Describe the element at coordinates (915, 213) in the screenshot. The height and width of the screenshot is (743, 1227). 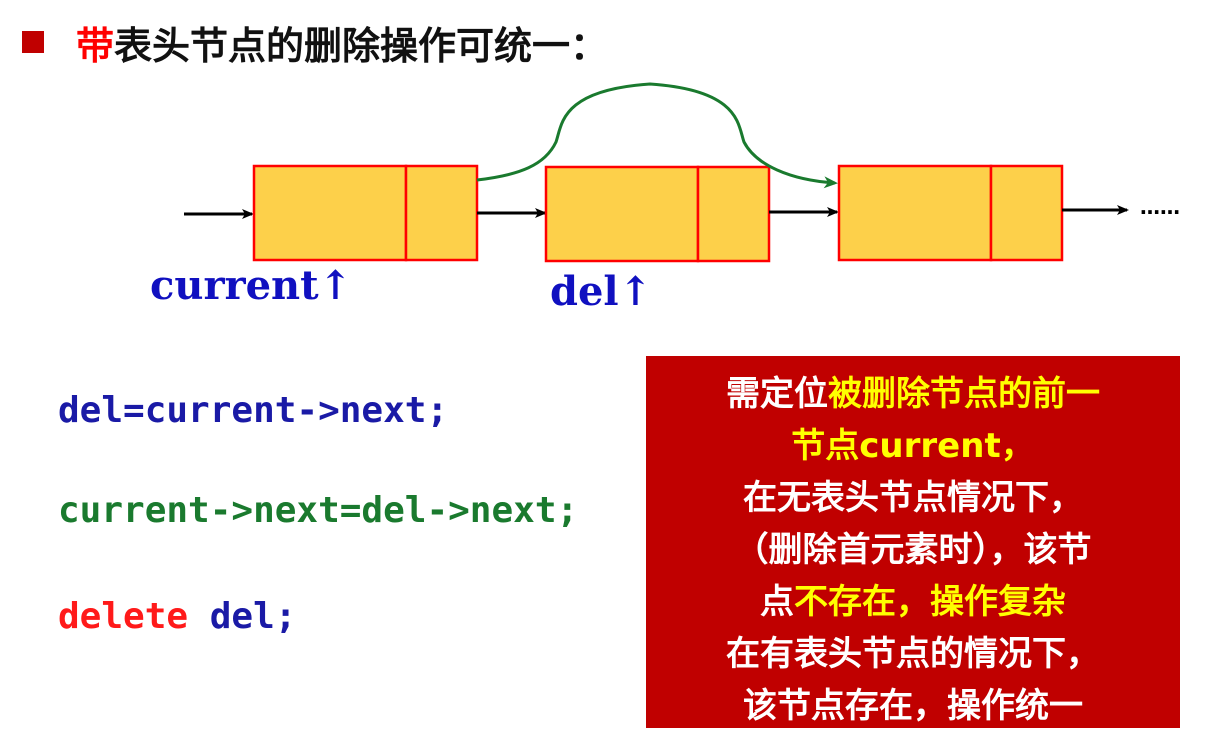
I see `node-next-data` at that location.